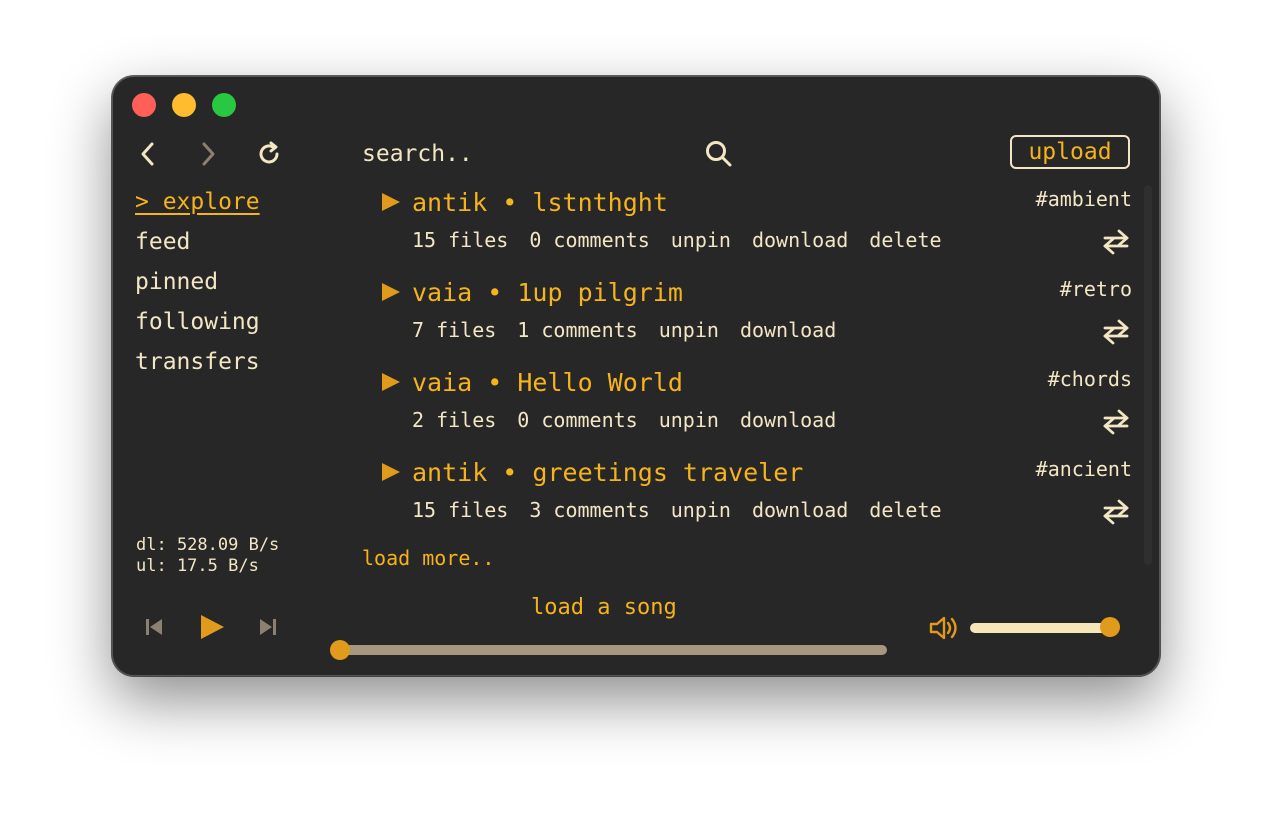 The width and height of the screenshot is (1272, 824). What do you see at coordinates (197, 566) in the screenshot?
I see `upload-rate: ul: 17.5 B/s` at bounding box center [197, 566].